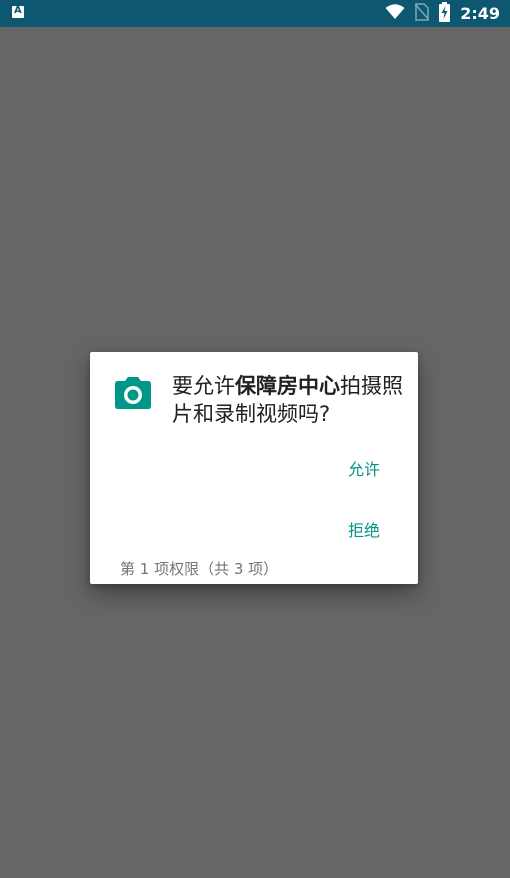  I want to click on camera-icon, so click(133, 393).